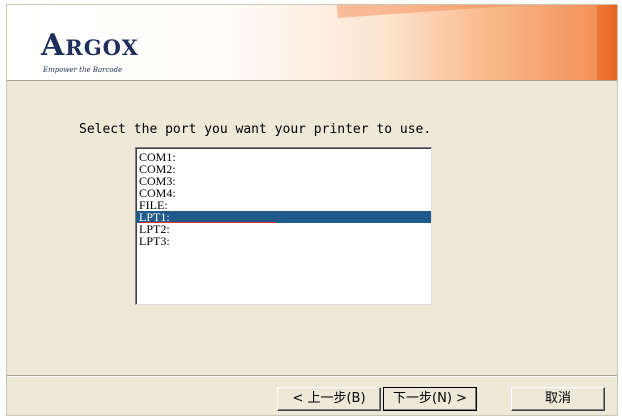 Image resolution: width=622 pixels, height=419 pixels. What do you see at coordinates (283, 157) in the screenshot?
I see `port-item-com1: COM1:` at bounding box center [283, 157].